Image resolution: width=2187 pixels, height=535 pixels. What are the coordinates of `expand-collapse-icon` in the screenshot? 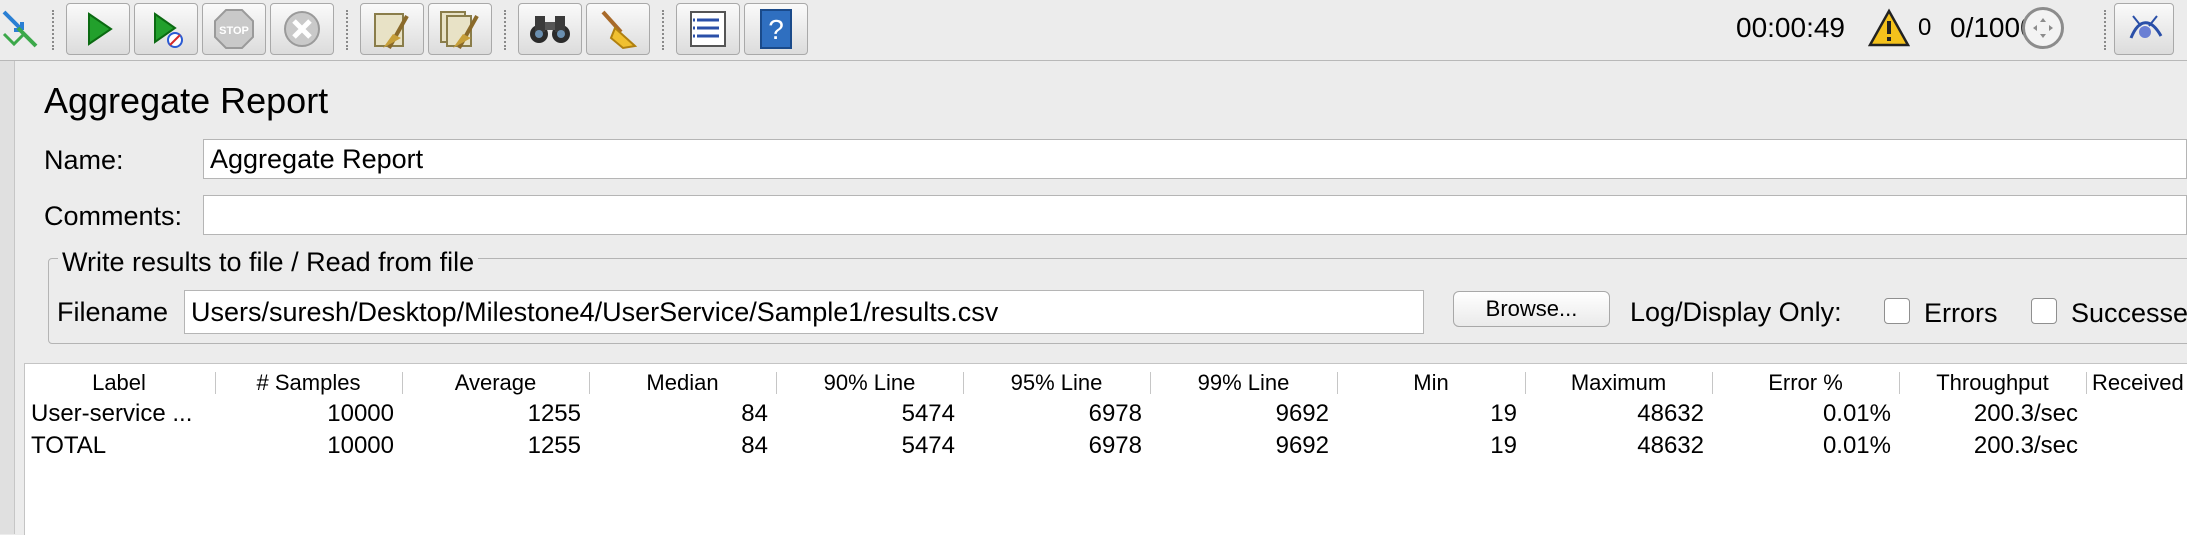 It's located at (20, 29).